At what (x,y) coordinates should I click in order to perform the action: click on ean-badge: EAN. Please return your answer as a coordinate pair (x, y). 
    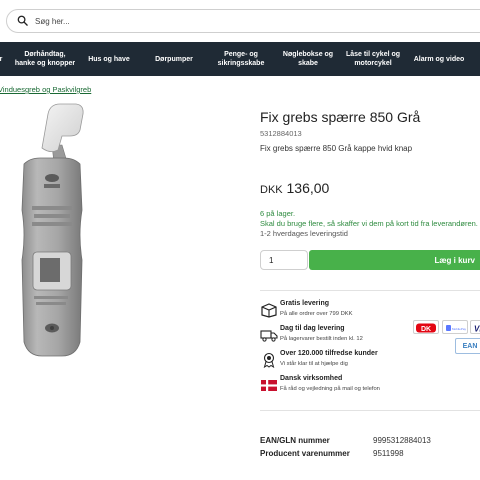
    Looking at the image, I should click on (467, 346).